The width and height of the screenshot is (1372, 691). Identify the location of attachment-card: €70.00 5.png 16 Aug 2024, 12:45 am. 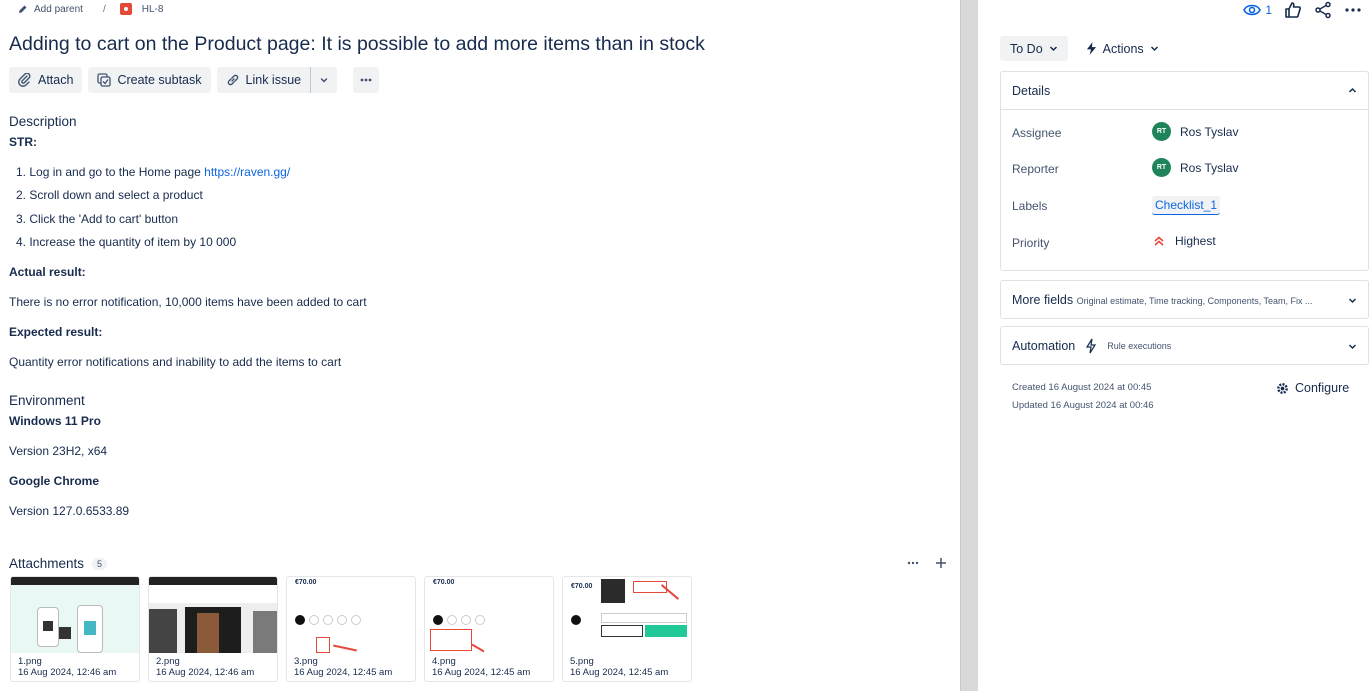
(627, 629).